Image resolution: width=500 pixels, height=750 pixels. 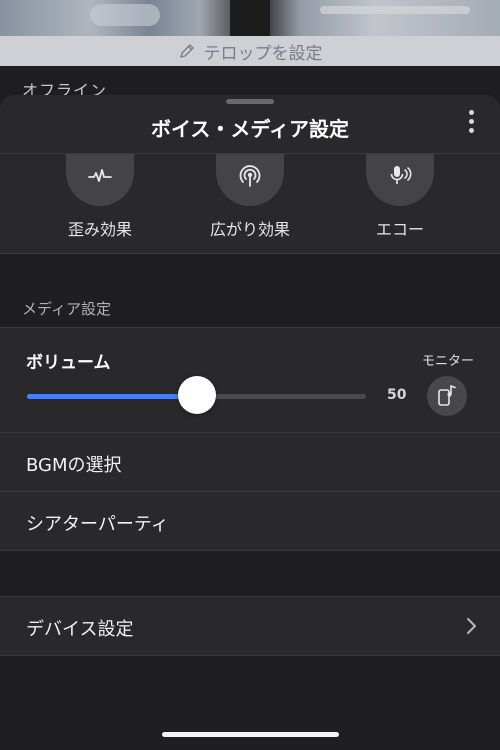 I want to click on device-settings-label: デバイス設定, so click(x=80, y=629).